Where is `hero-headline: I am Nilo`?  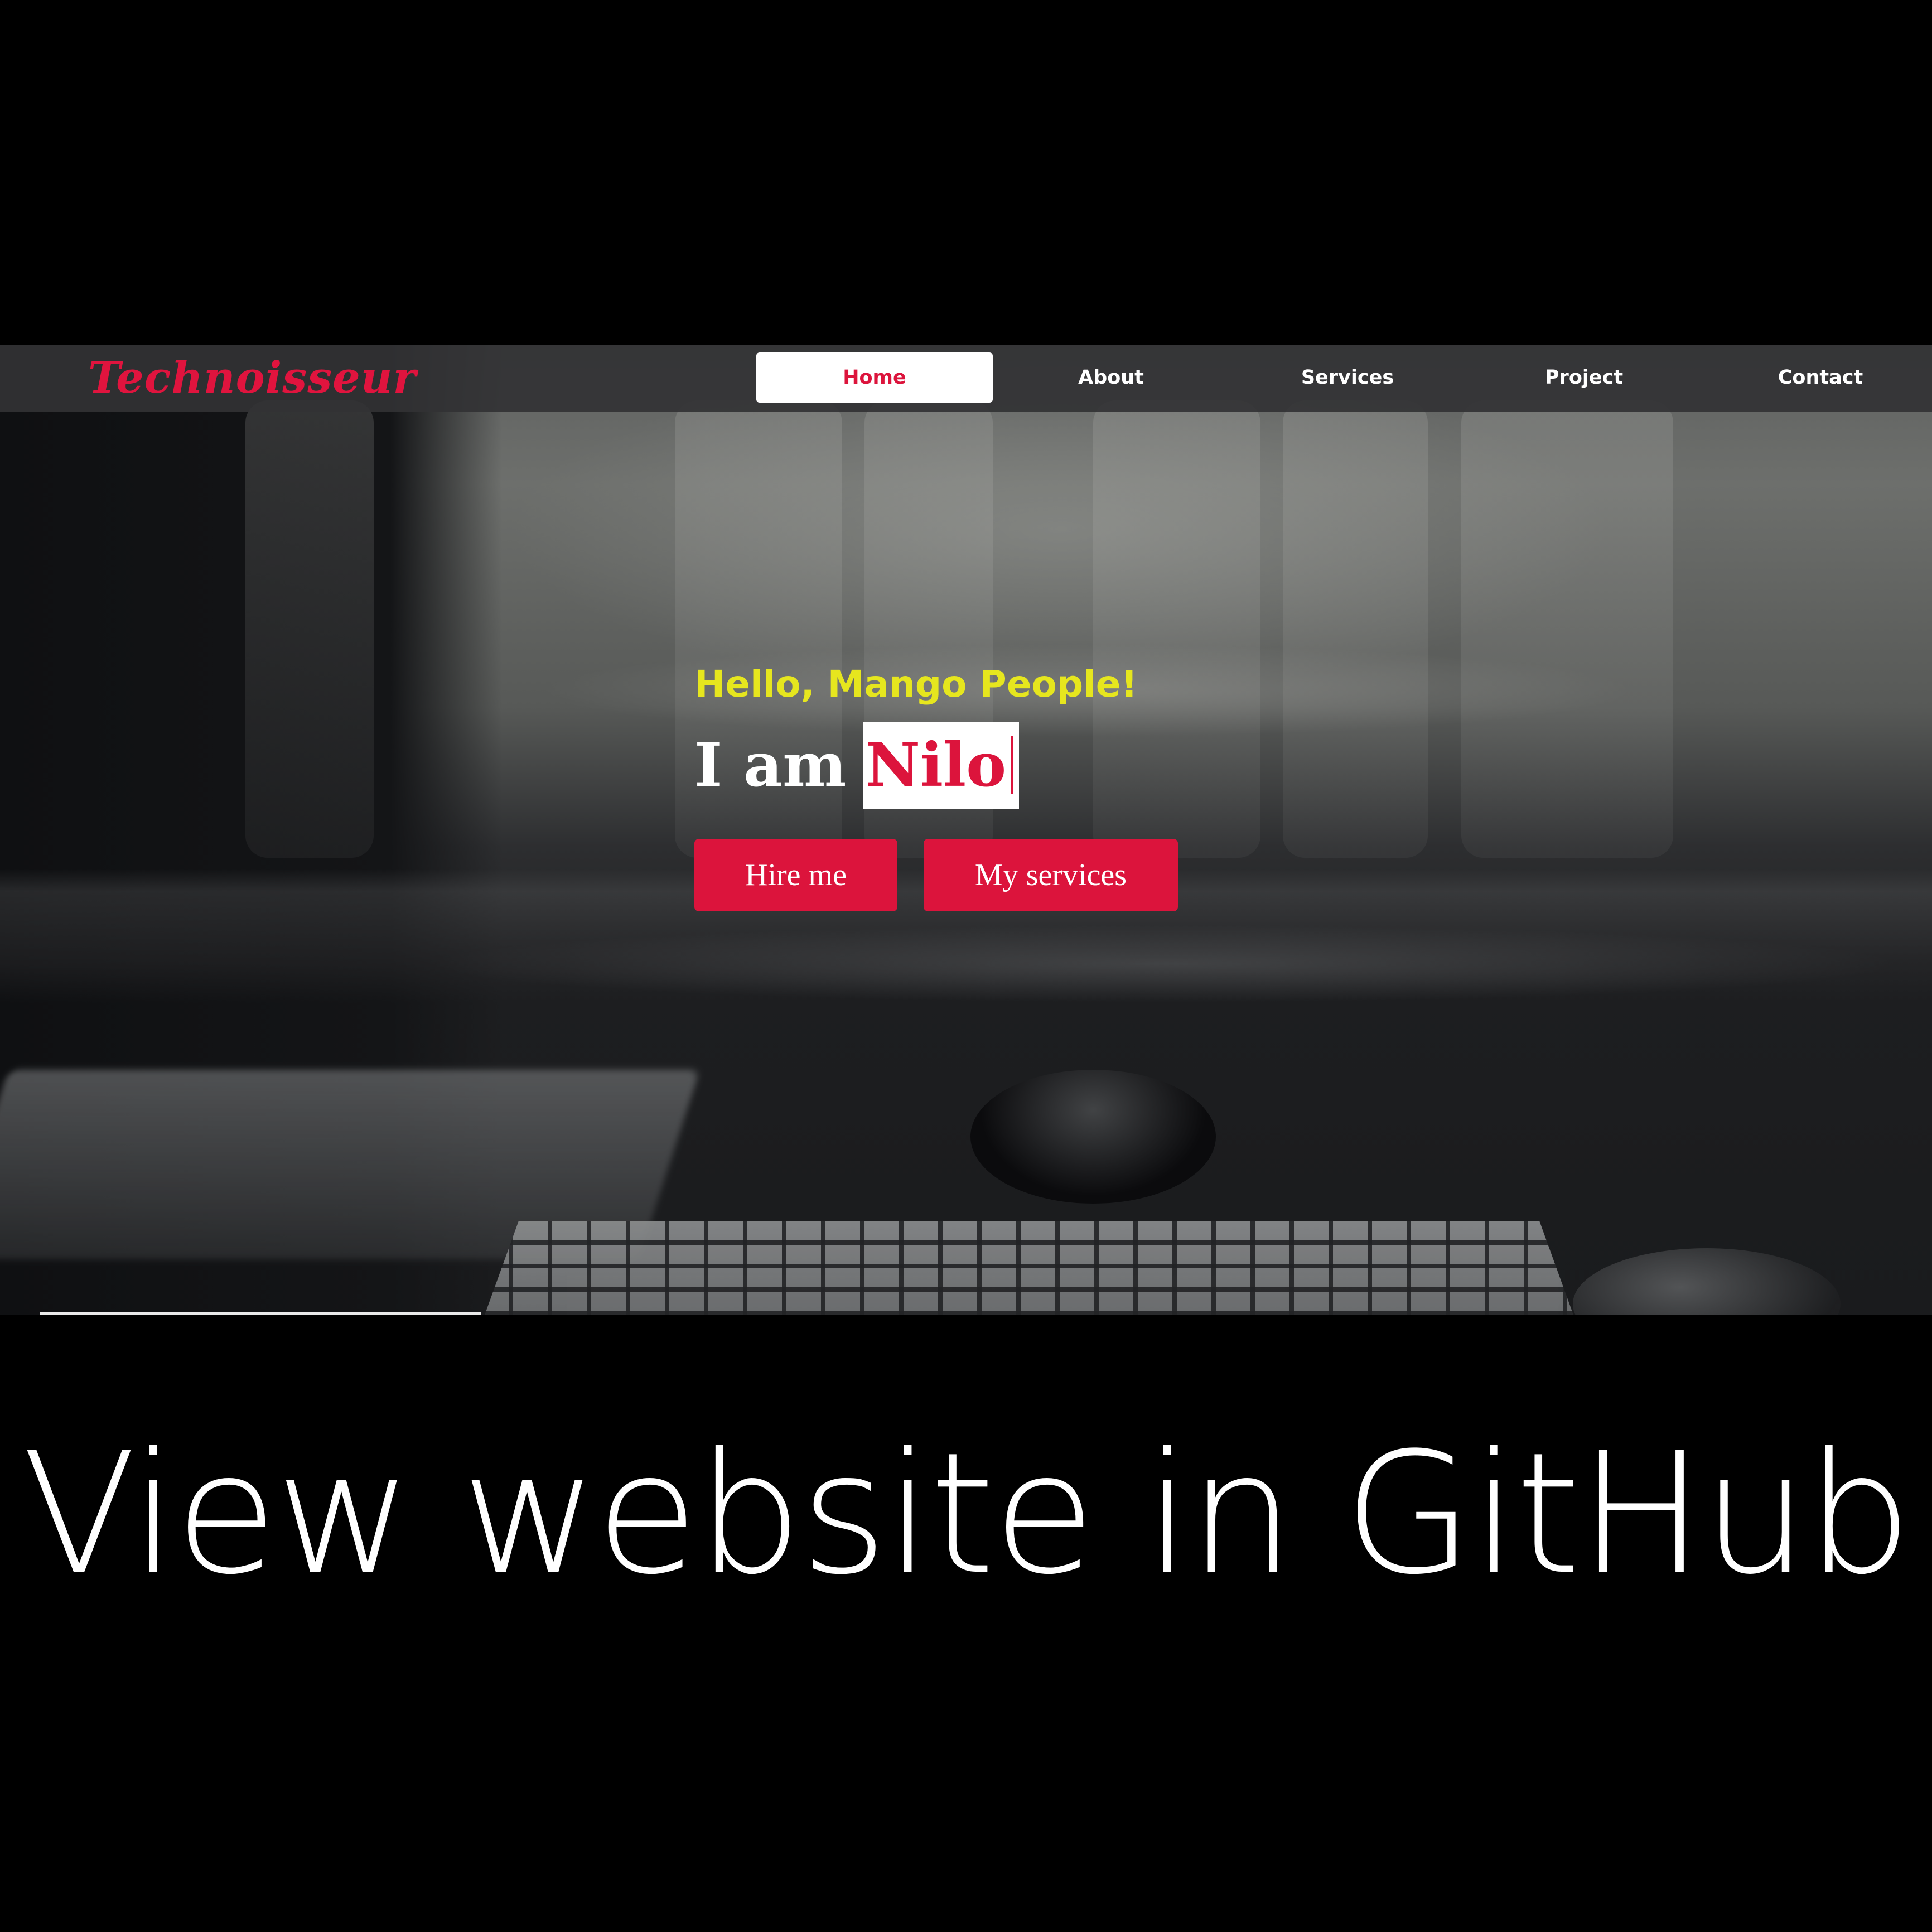
hero-headline: I am Nilo is located at coordinates (857, 765).